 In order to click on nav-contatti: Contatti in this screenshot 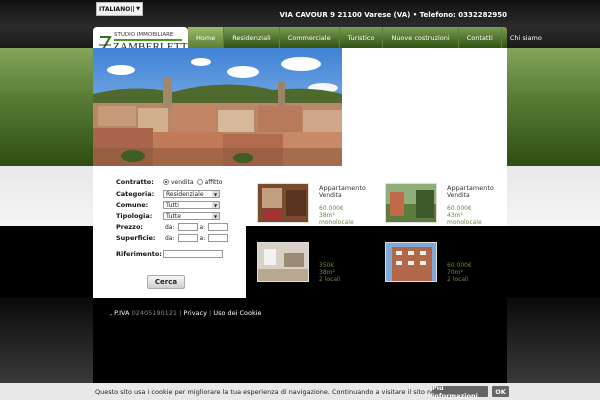, I will do `click(480, 37)`.